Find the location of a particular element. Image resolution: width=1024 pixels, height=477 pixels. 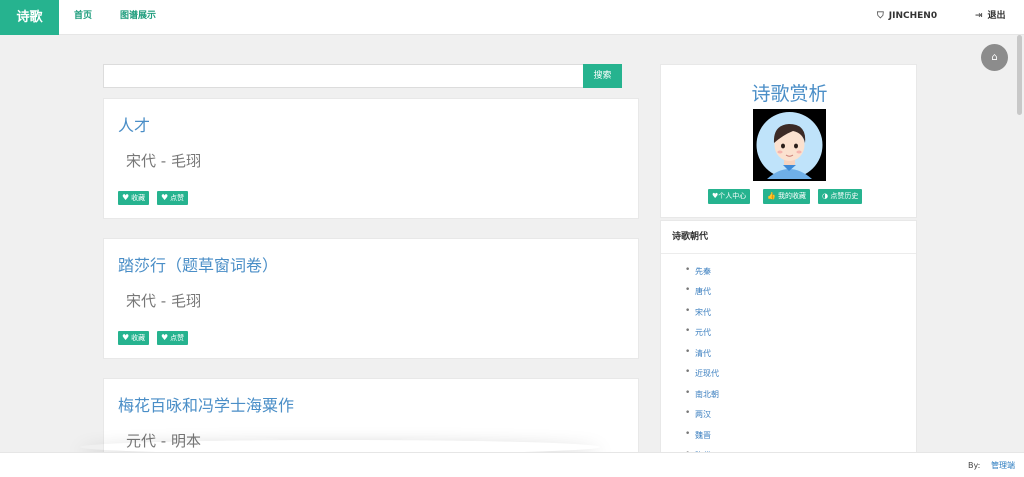

top-navbar: 诗歌 首页 图谱展示 ⛉ JINCHEN0 ⇥ 退出 is located at coordinates (512, 17).